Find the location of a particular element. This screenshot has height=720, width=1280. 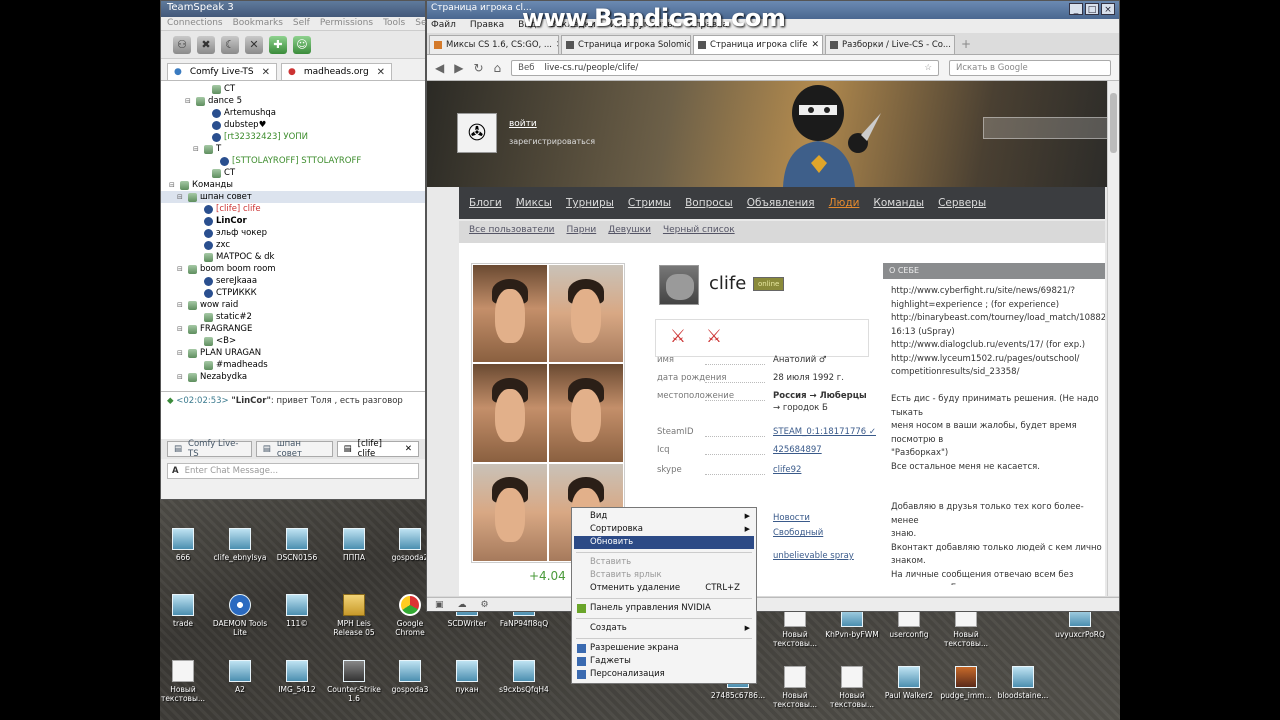

channel-row: МАТРОС & dk is located at coordinates (293, 257).